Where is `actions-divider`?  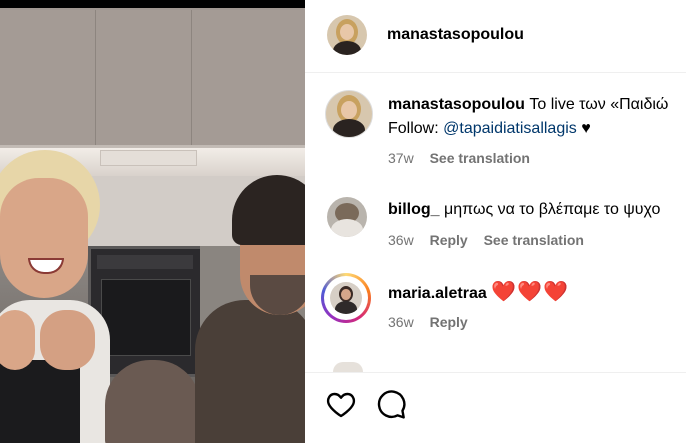
actions-divider is located at coordinates (495, 372).